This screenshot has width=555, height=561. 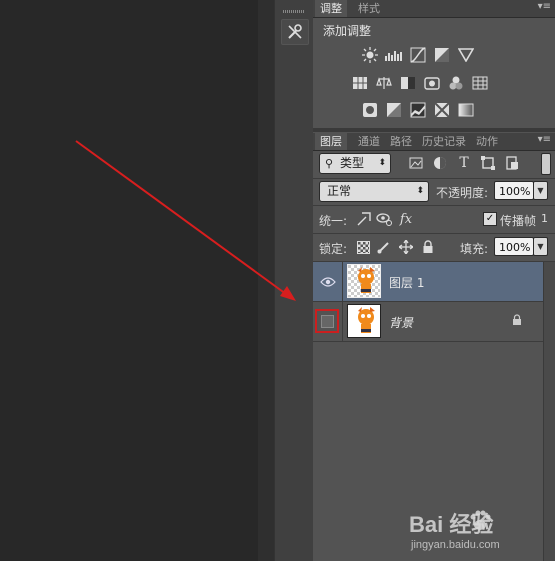 What do you see at coordinates (544, 218) in the screenshot?
I see `propagate-frame-value: 1` at bounding box center [544, 218].